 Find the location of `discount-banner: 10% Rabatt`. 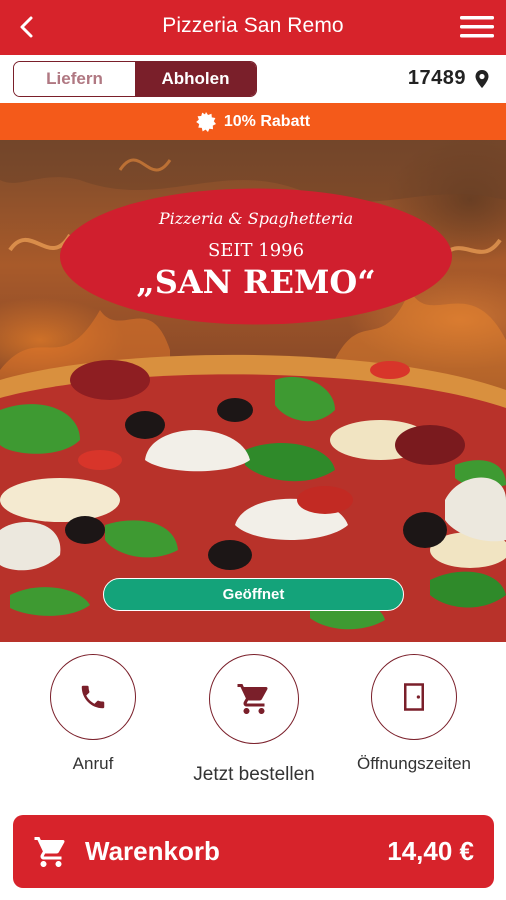

discount-banner: 10% Rabatt is located at coordinates (253, 121).